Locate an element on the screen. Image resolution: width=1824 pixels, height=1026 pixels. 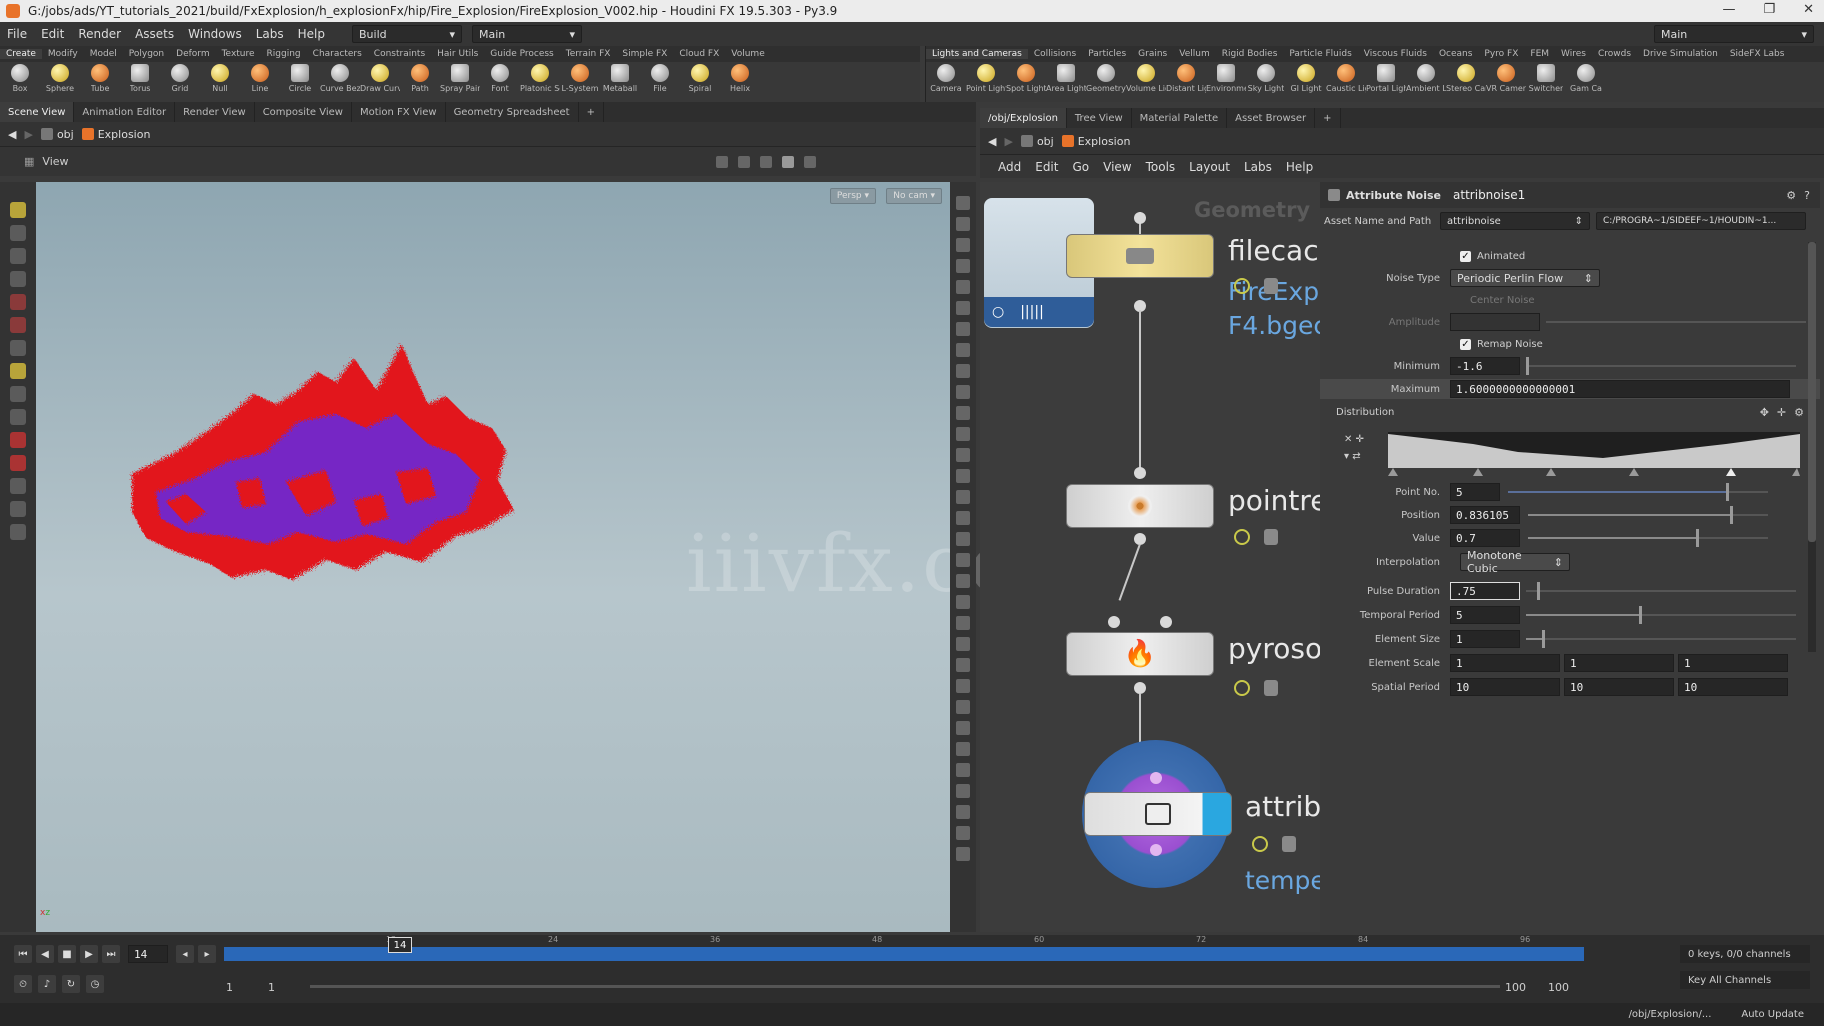
menu-edit: Edit is located at coordinates (52, 34).